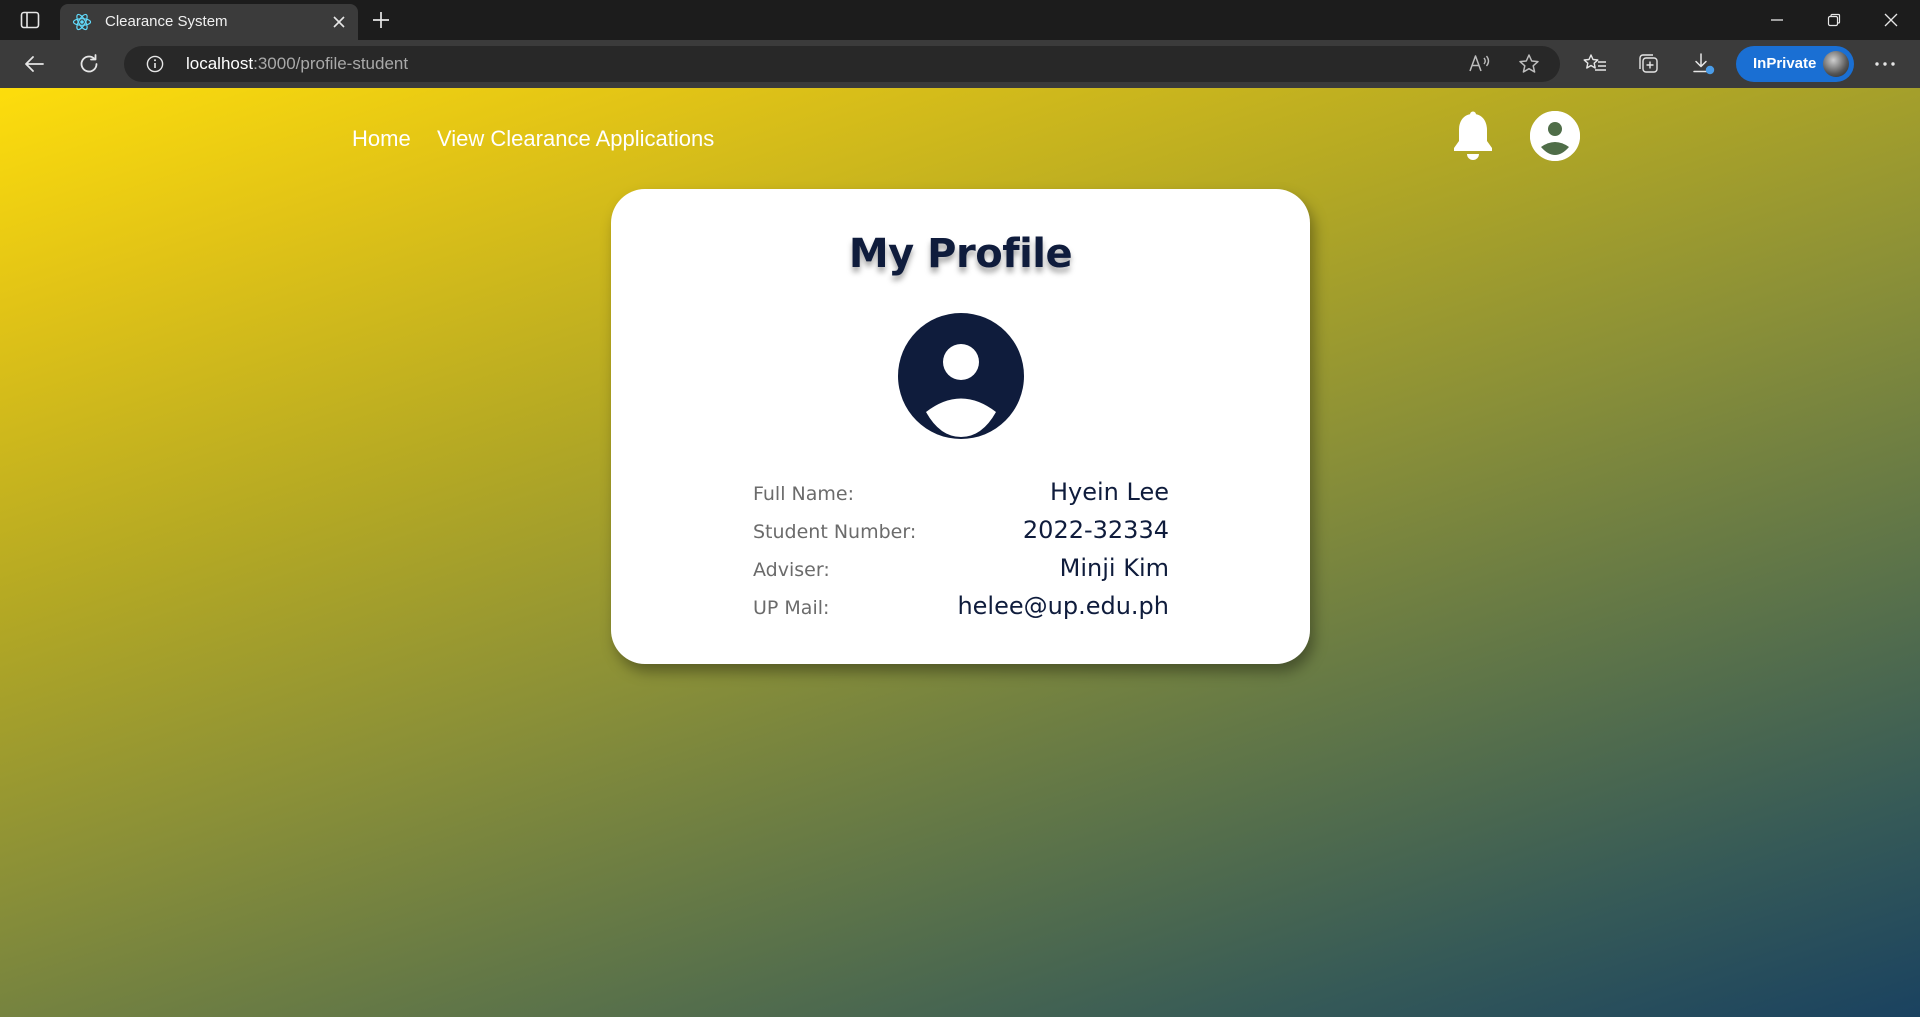  Describe the element at coordinates (89, 64) in the screenshot. I see `refresh-icon` at that location.